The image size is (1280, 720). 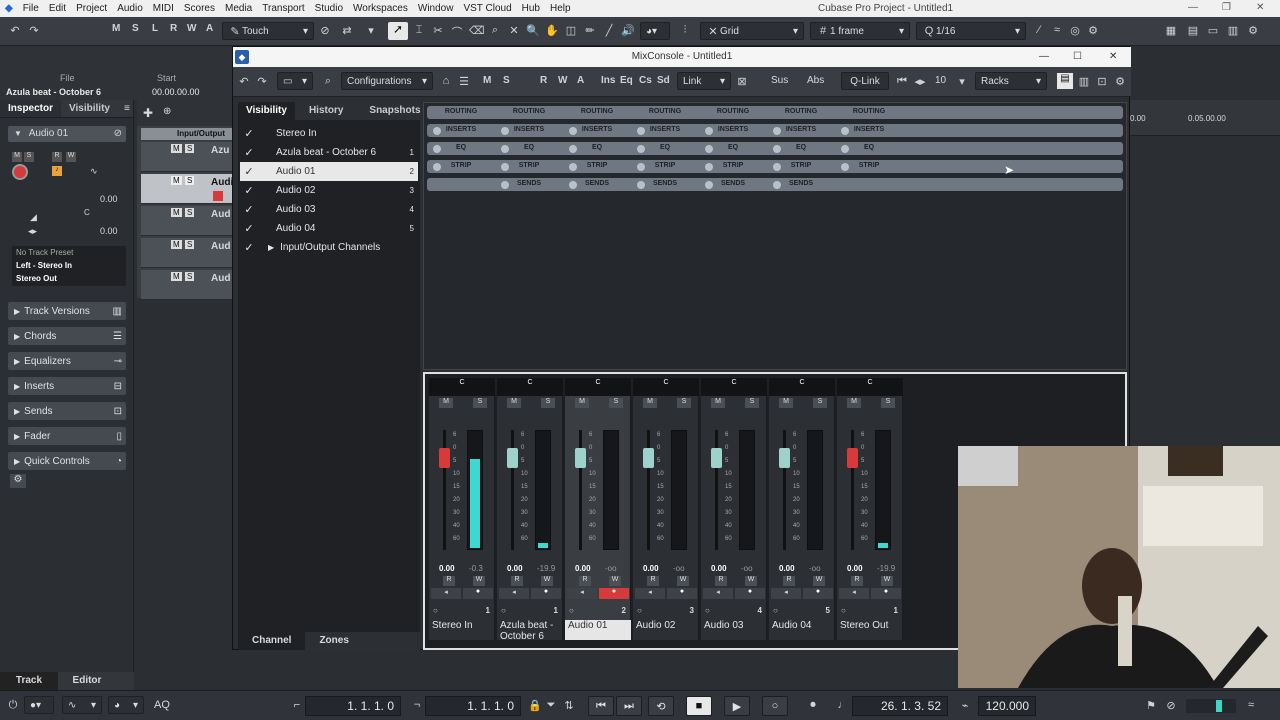 What do you see at coordinates (734, 509) in the screenshot?
I see `channel-strip: C M S 6 0 5 10 15 20 30 40 60 0.00 -oo R W ● ◂ ○ 4 Audio 03` at bounding box center [734, 509].